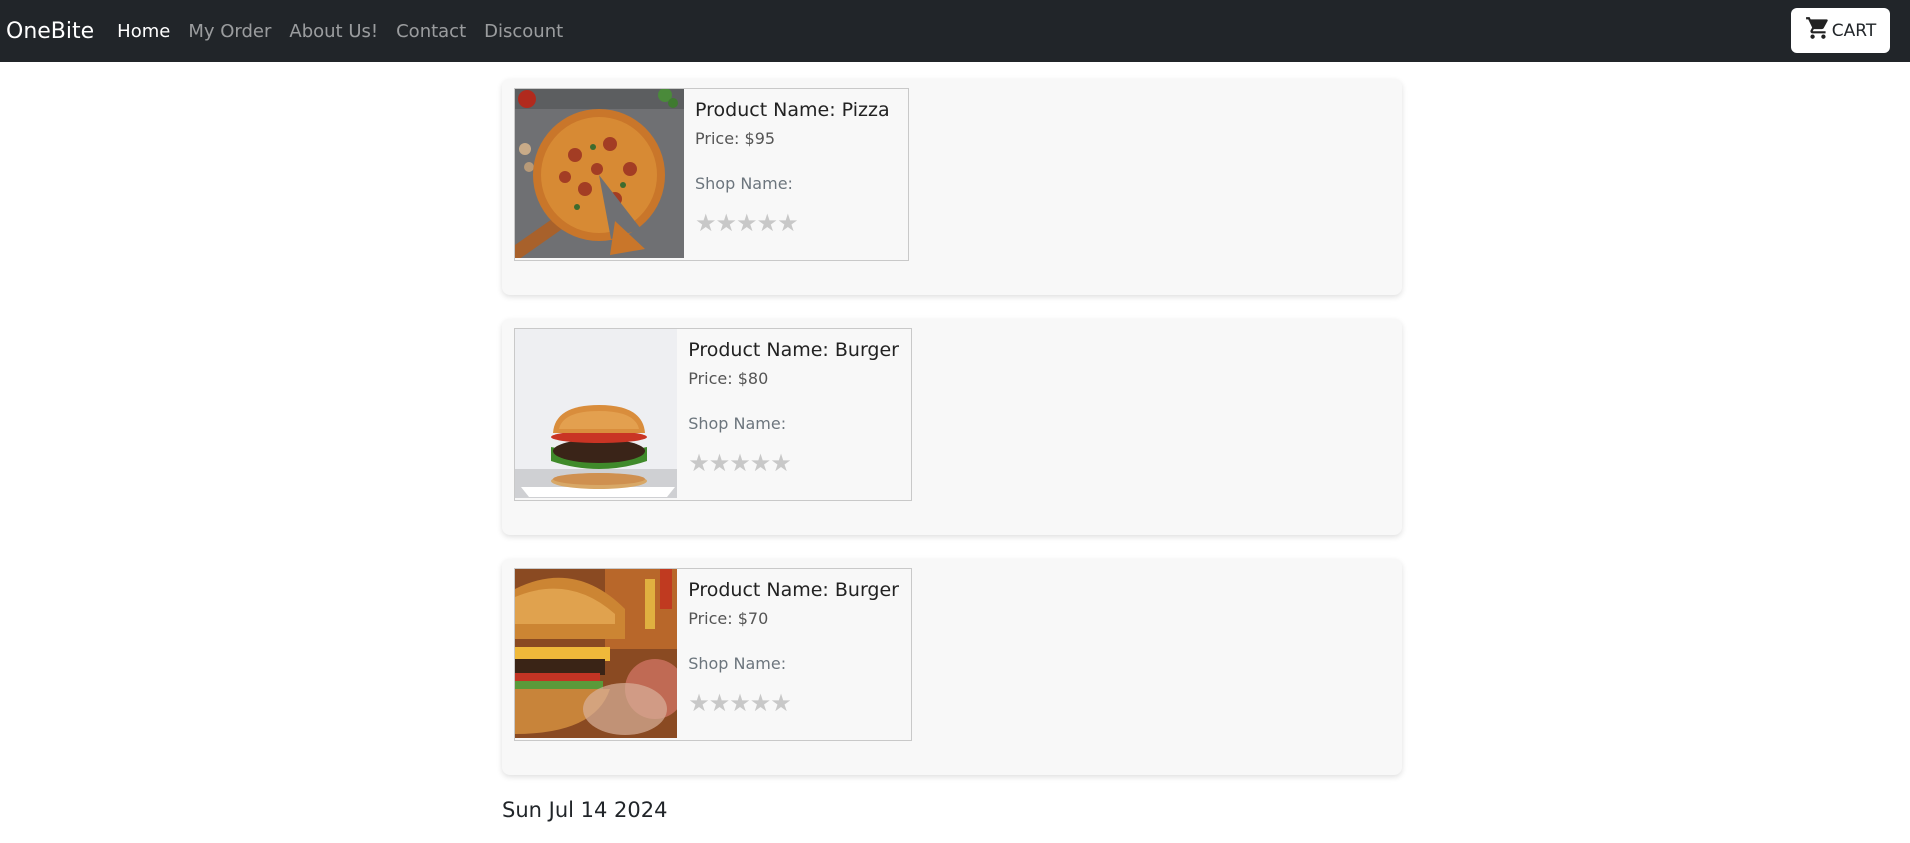  I want to click on nav-link-about-us: About Us!, so click(333, 31).